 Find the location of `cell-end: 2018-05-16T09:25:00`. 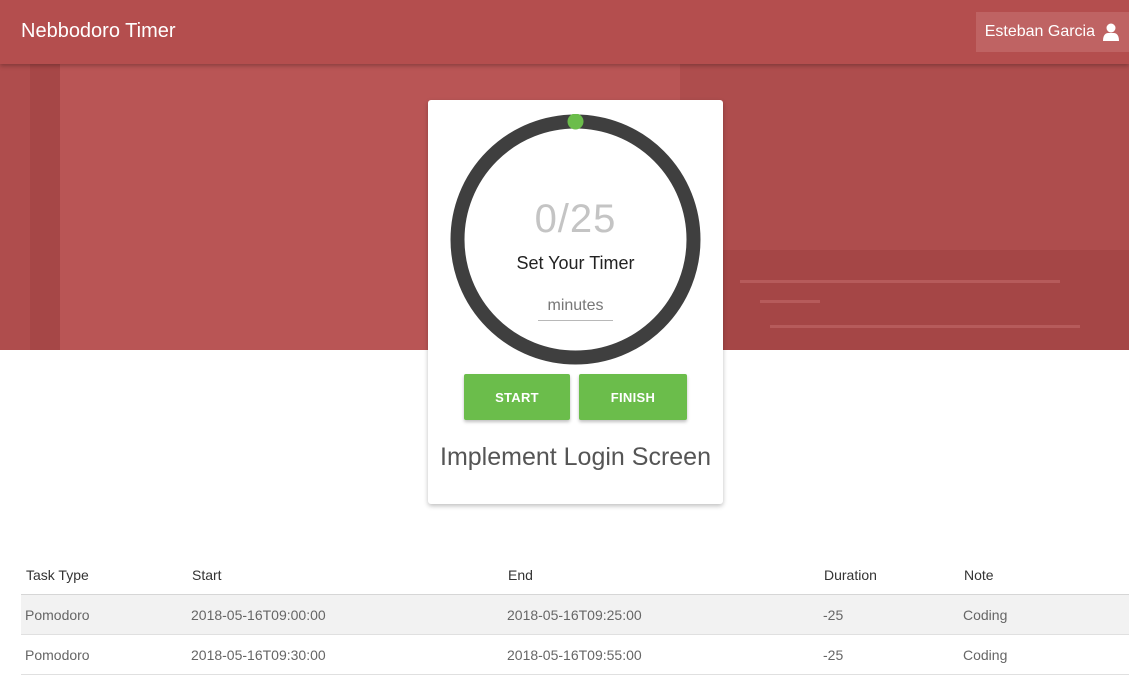

cell-end: 2018-05-16T09:25:00 is located at coordinates (661, 614).